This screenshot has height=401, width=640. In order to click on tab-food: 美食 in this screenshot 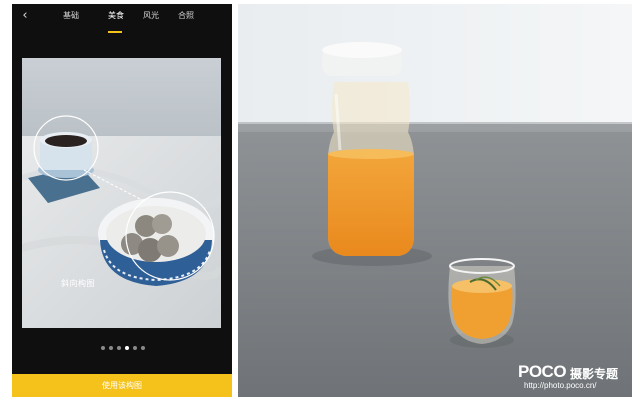, I will do `click(116, 16)`.